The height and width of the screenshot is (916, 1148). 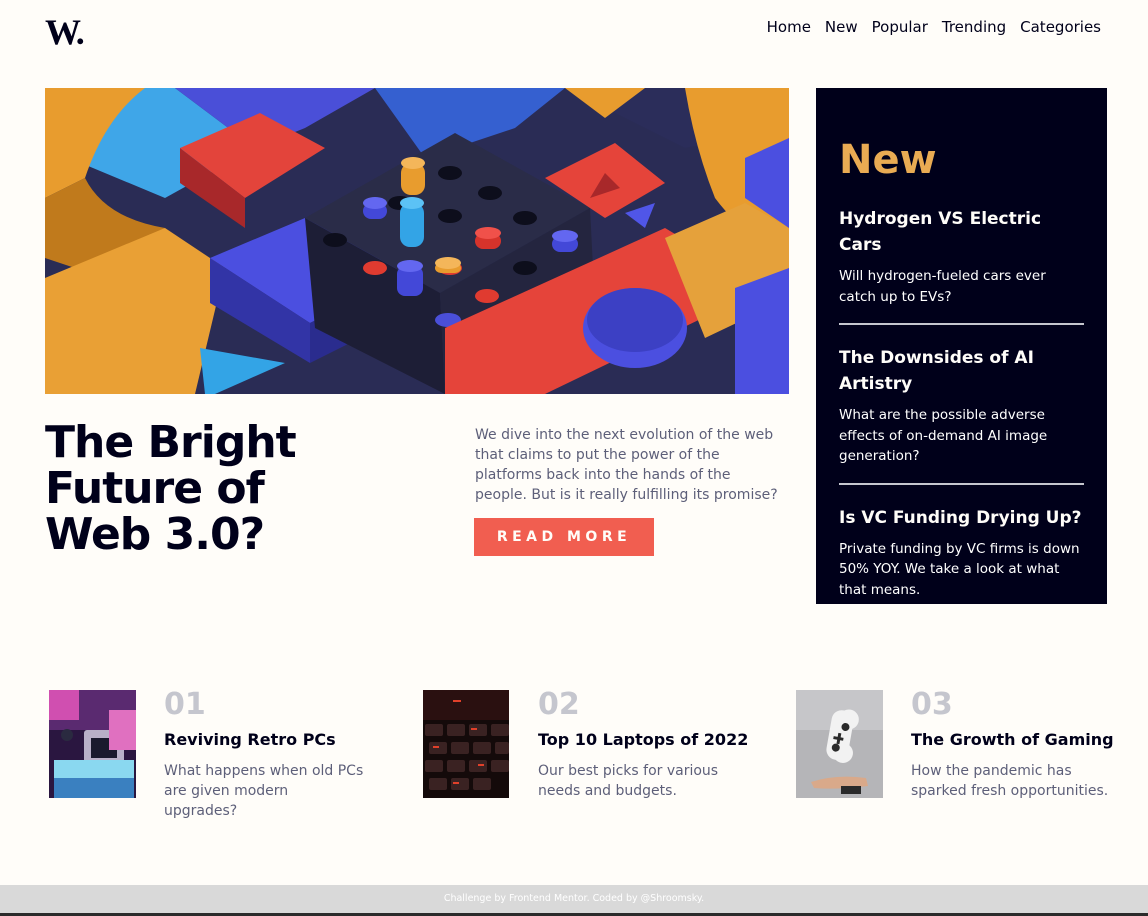 I want to click on card-number: 01, so click(x=185, y=704).